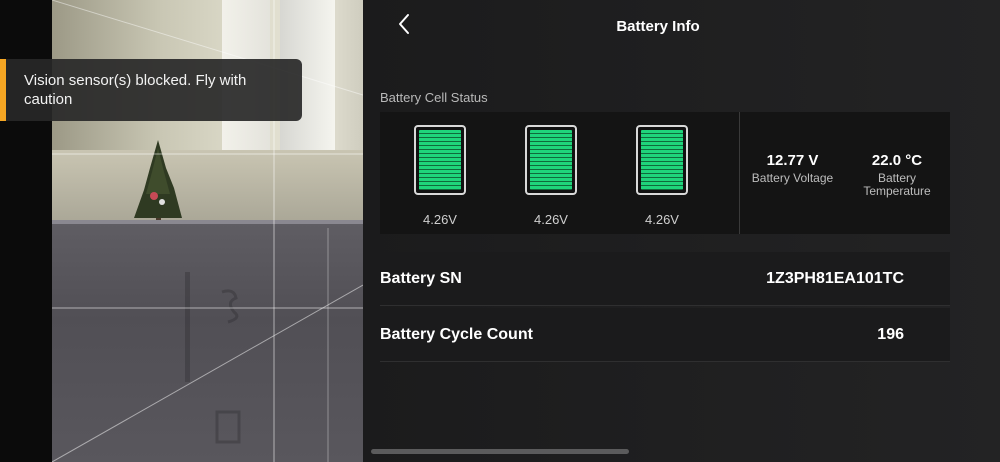 The width and height of the screenshot is (1000, 462). What do you see at coordinates (835, 278) in the screenshot?
I see `battery-sn-value: 1Z3PH81EA101TC` at bounding box center [835, 278].